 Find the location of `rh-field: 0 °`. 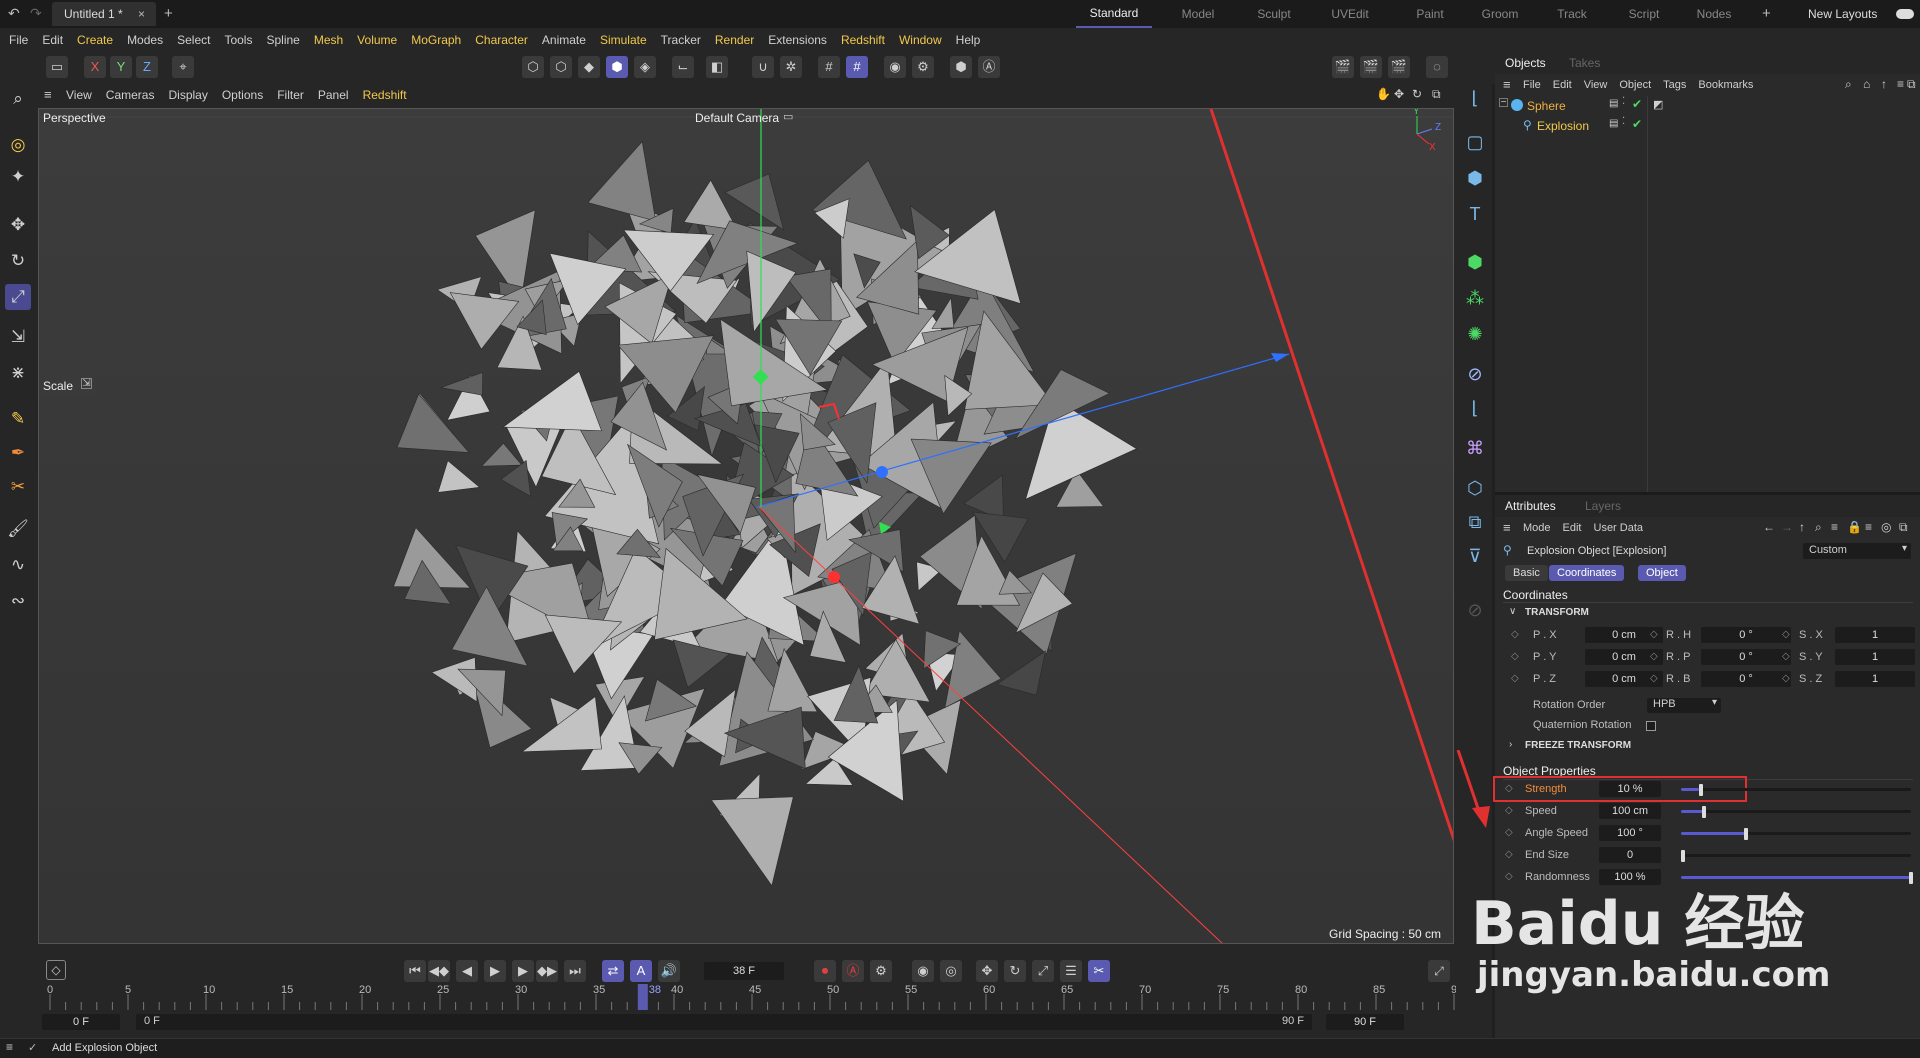

rh-field: 0 ° is located at coordinates (1746, 635).